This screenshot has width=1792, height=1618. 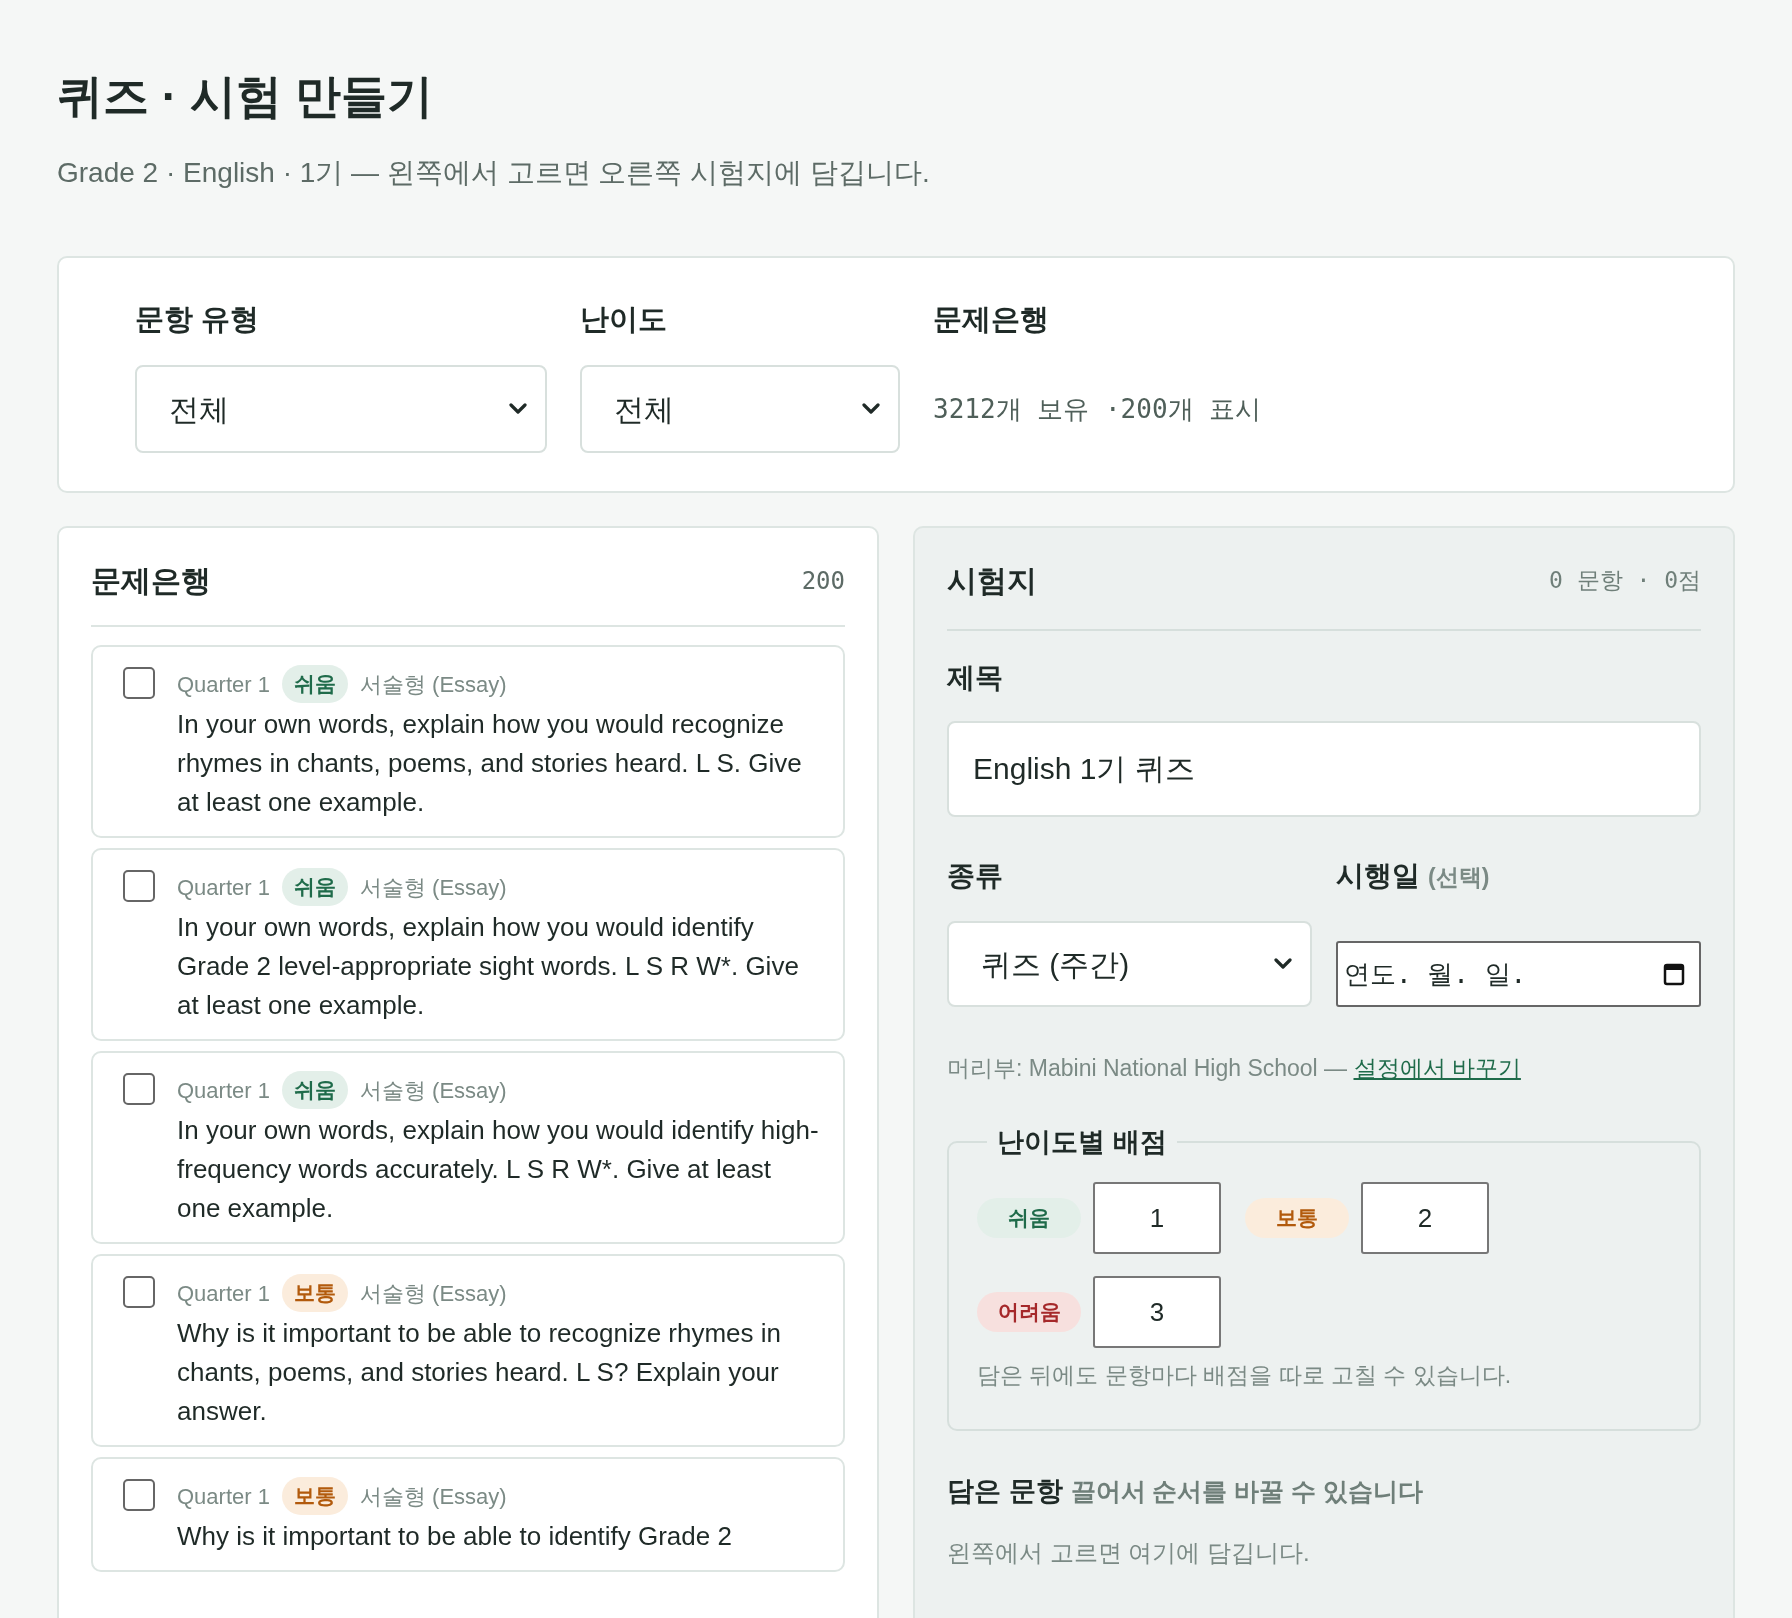 I want to click on question-text: In your own words, explain how you would recognize rhymes in chants, poems, and stories heard. L S. Give at least one example., so click(x=490, y=763).